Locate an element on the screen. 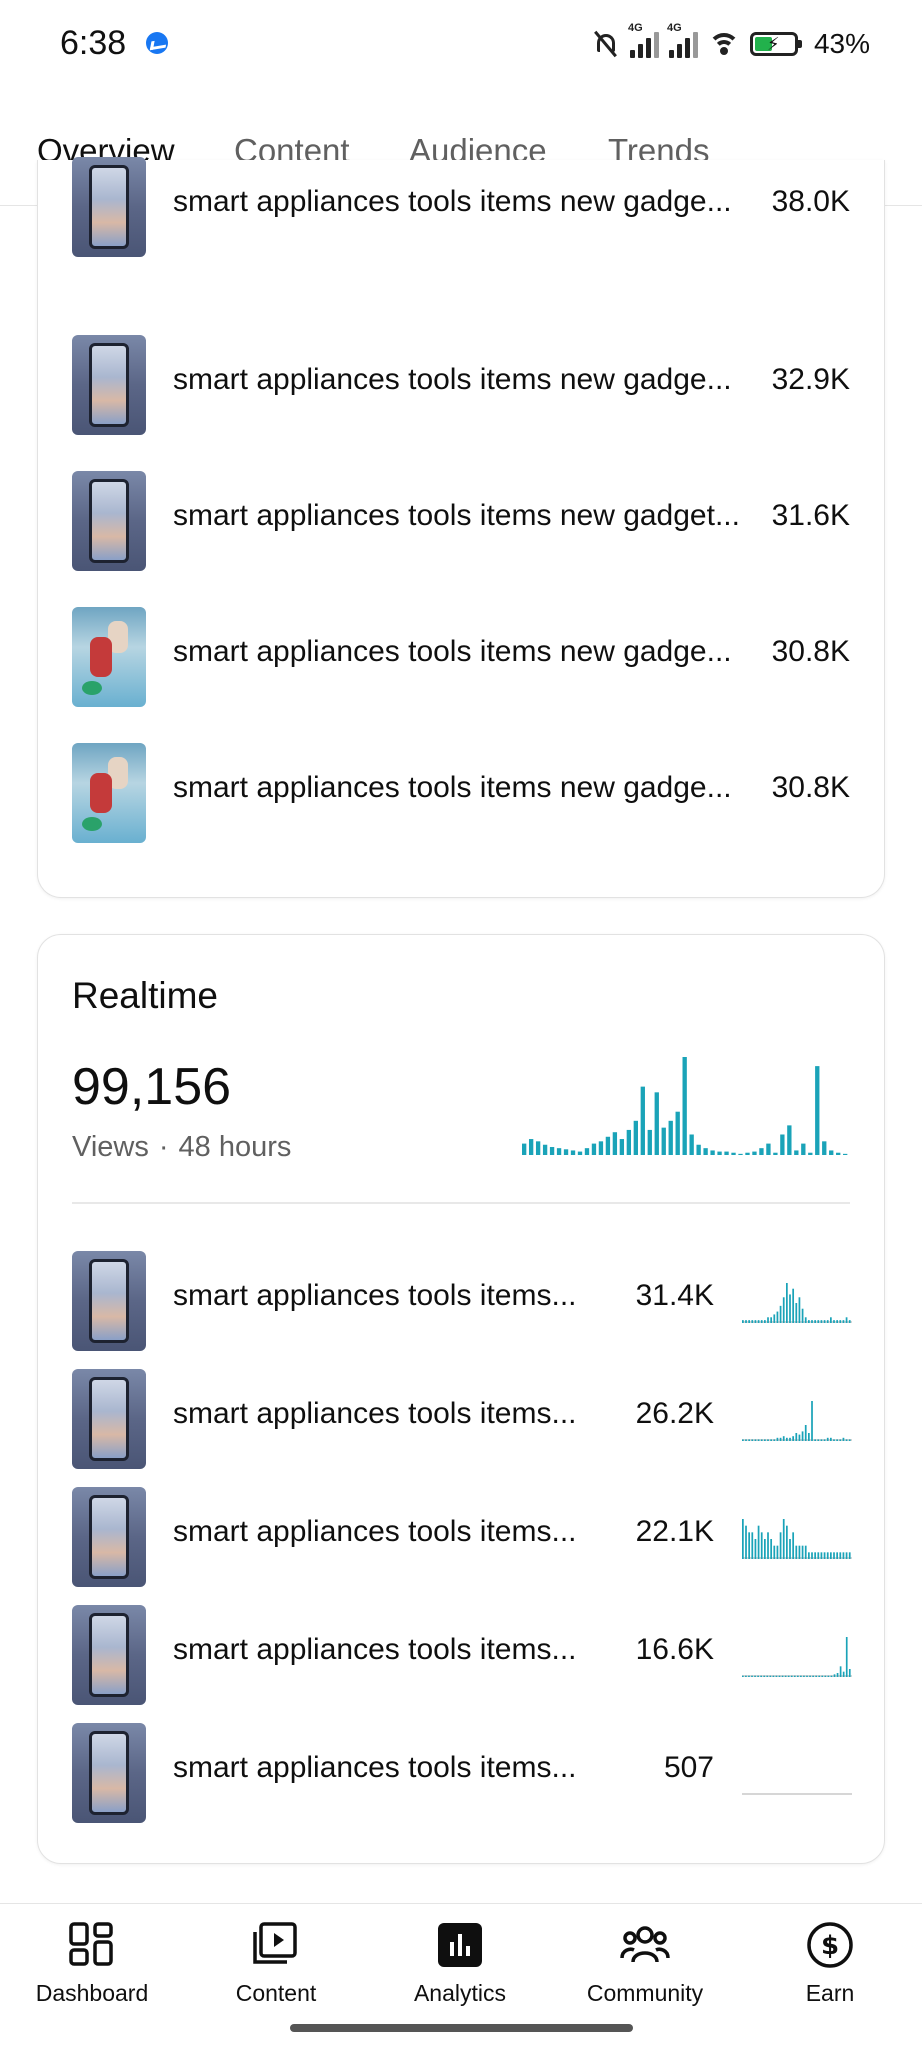 The height and width of the screenshot is (2049, 922). list-item: smart appliances tools items... 22.1K is located at coordinates (462, 1537).